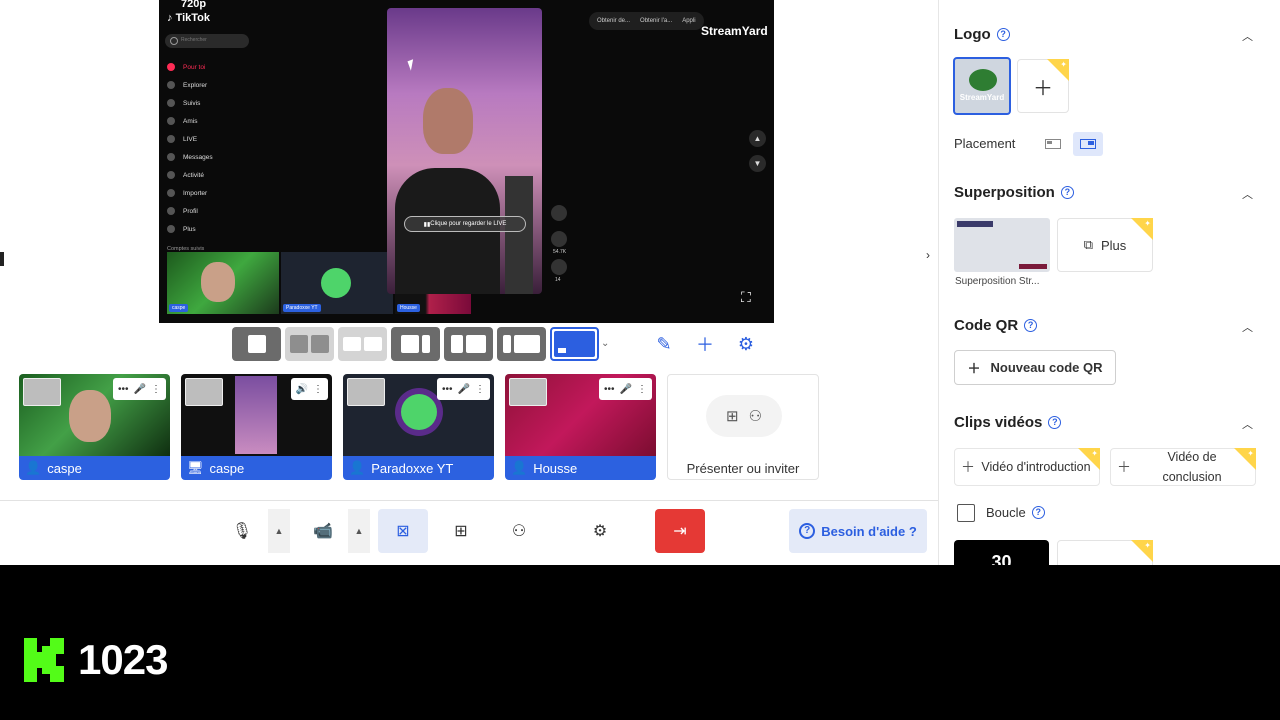  What do you see at coordinates (212, 85) in the screenshot?
I see `tiktok-nav-item: Explorer` at bounding box center [212, 85].